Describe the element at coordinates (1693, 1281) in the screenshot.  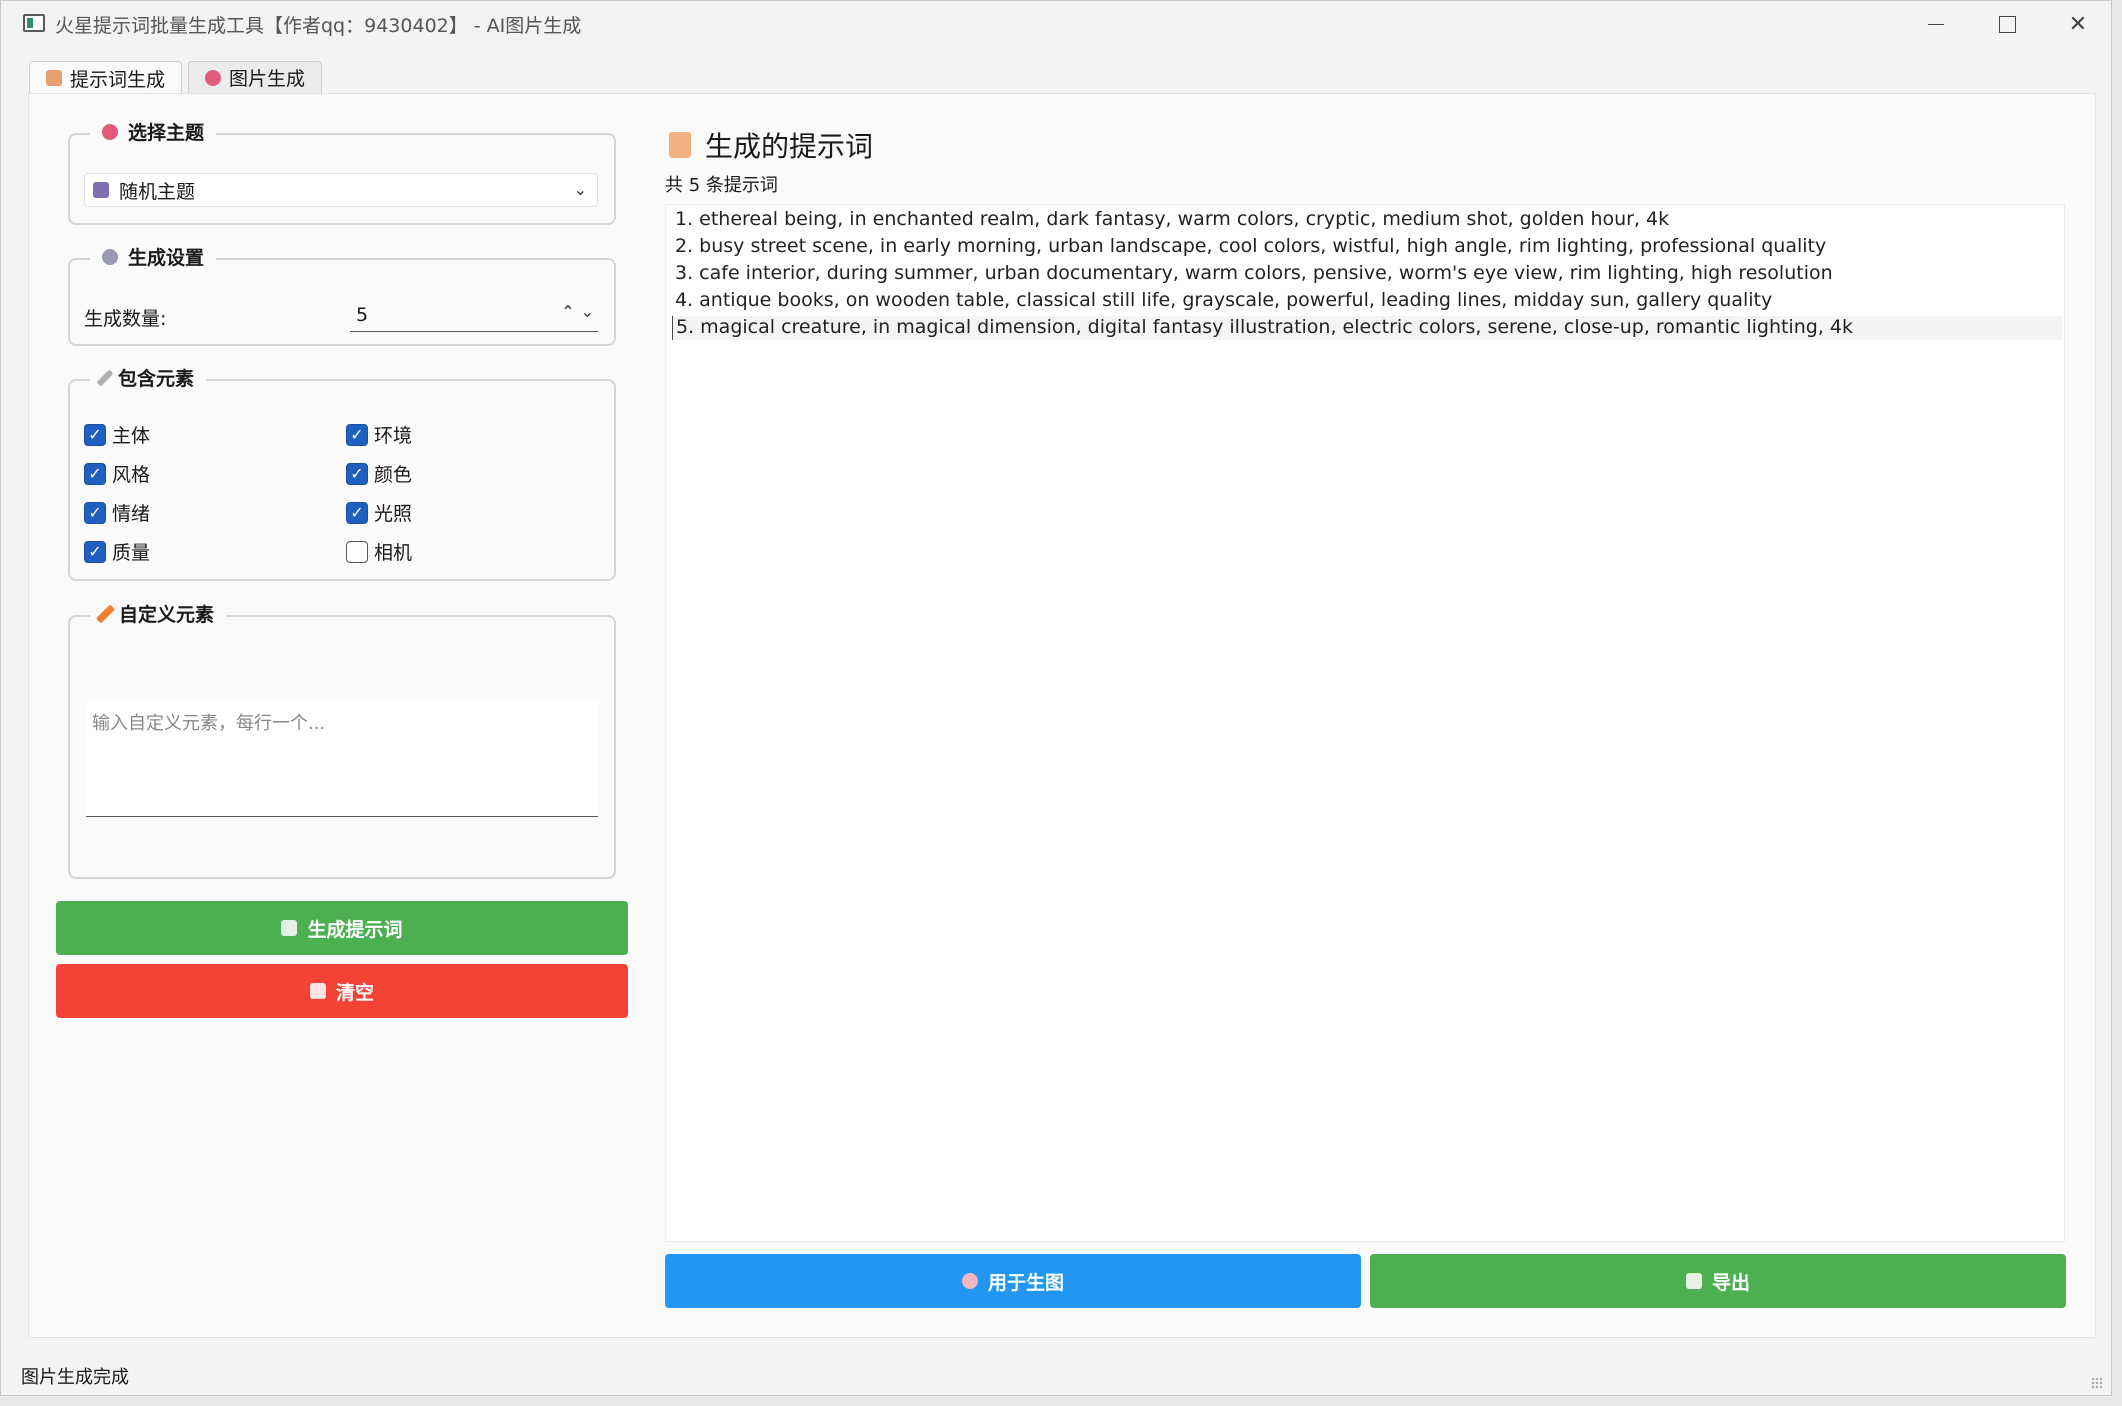
I see `document-icon` at that location.